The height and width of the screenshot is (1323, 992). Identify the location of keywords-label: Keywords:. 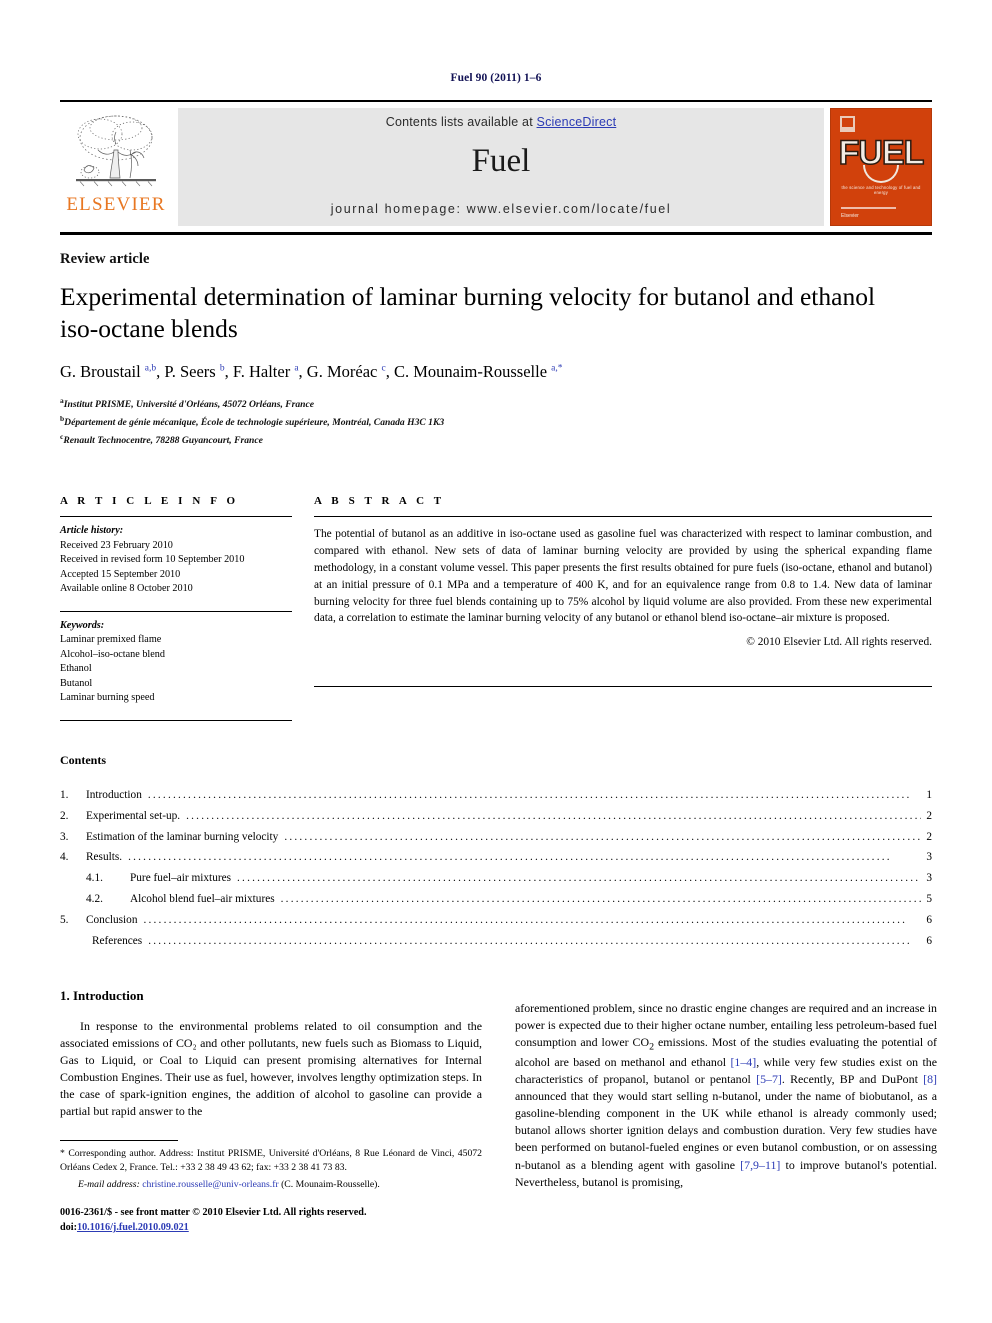
(82, 625).